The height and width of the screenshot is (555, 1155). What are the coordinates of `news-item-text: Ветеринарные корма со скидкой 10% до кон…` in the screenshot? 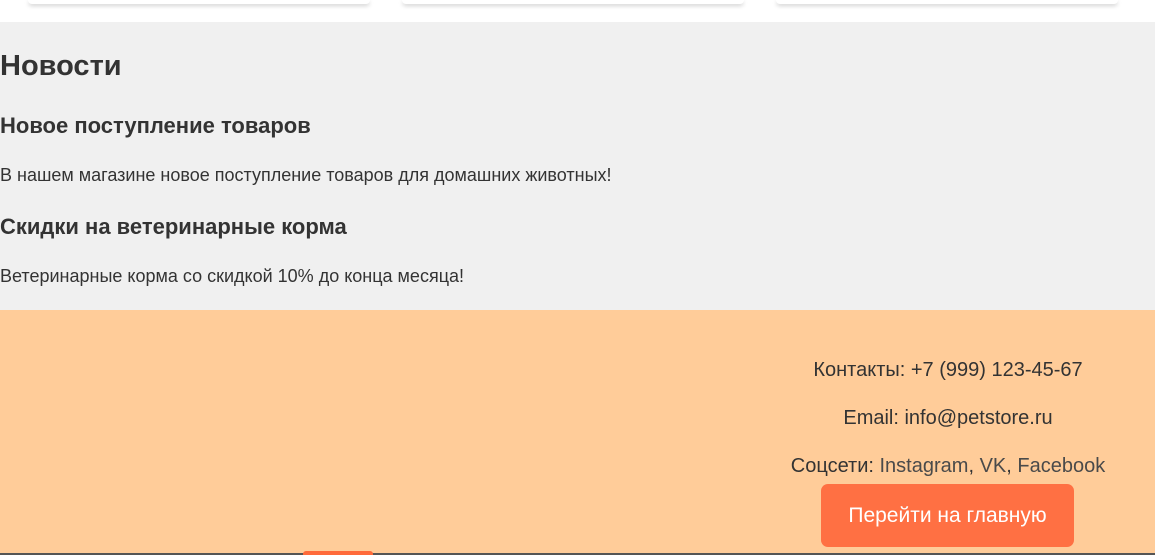 It's located at (232, 276).